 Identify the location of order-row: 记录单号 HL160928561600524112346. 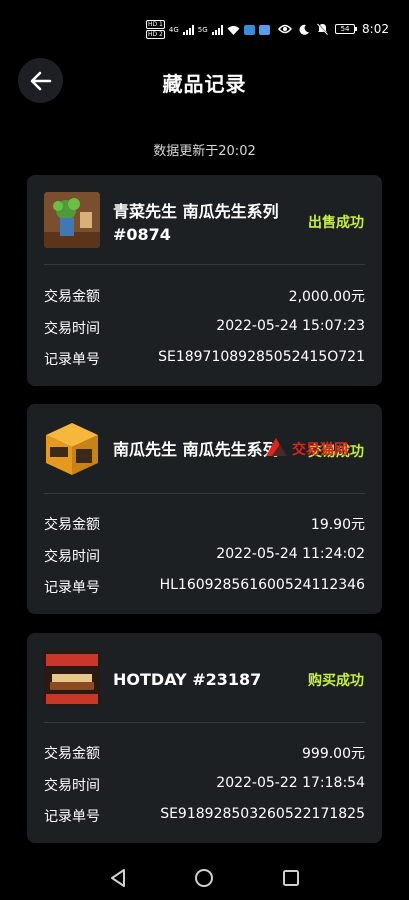
(204, 587).